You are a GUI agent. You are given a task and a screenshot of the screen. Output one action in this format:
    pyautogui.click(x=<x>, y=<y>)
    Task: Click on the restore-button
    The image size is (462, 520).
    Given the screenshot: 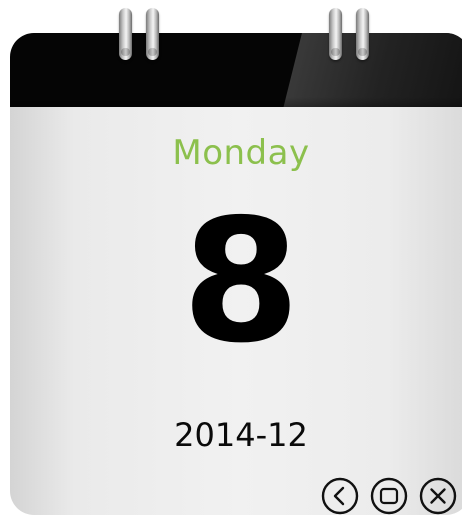 What is the action you would take?
    pyautogui.click(x=389, y=496)
    